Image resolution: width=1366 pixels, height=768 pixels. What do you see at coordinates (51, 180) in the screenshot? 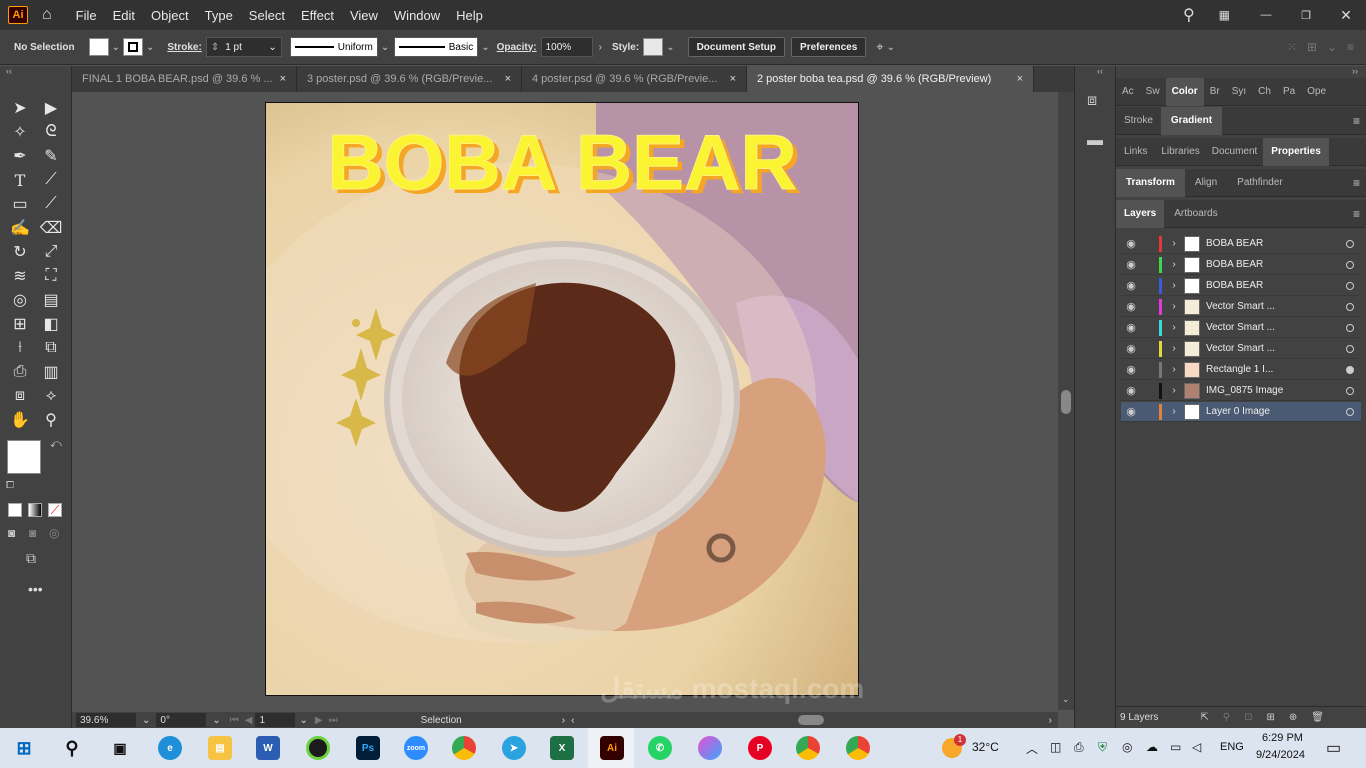
I see `line-tool-icon: ⟋` at bounding box center [51, 180].